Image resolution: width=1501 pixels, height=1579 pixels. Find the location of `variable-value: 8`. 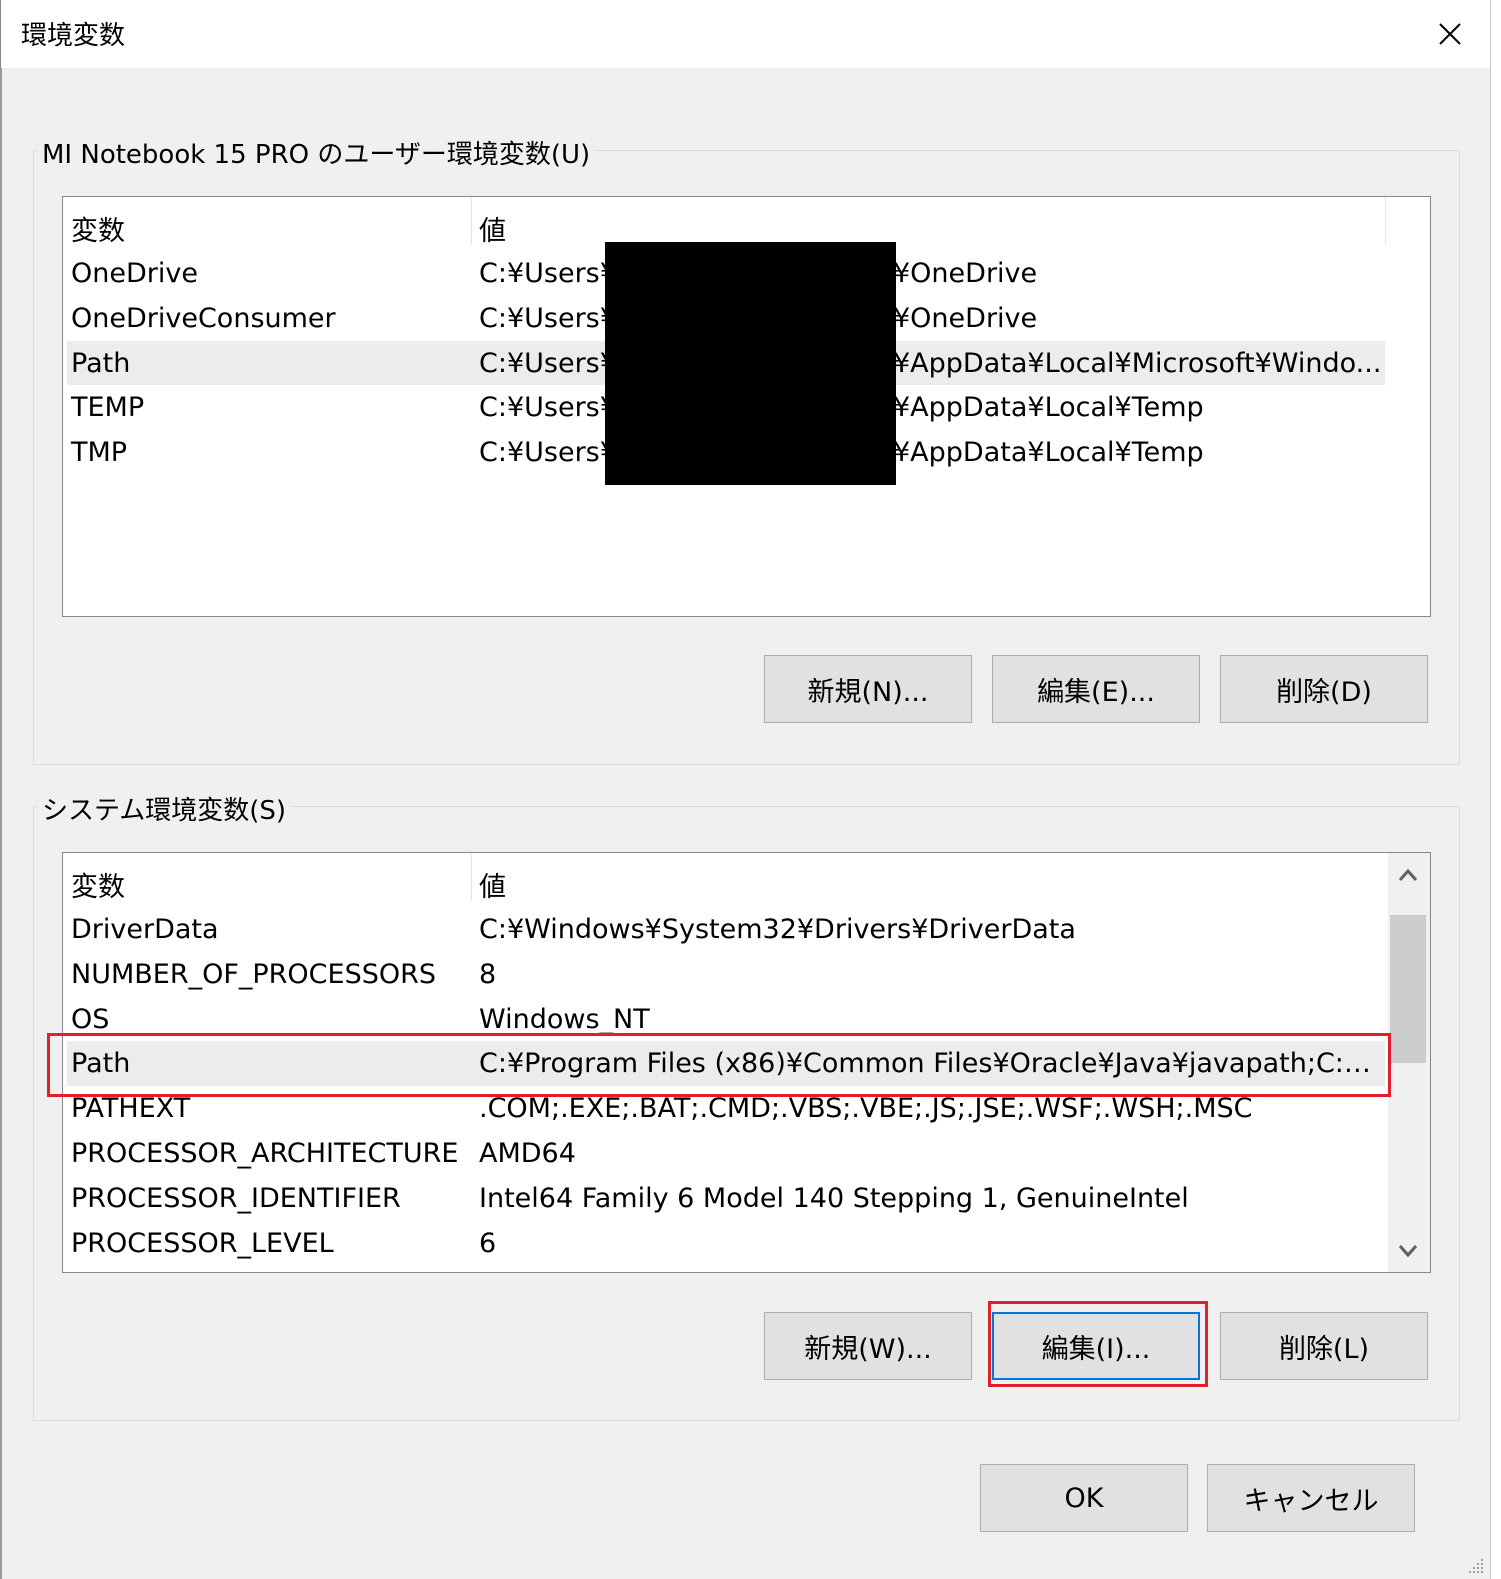

variable-value: 8 is located at coordinates (488, 974).